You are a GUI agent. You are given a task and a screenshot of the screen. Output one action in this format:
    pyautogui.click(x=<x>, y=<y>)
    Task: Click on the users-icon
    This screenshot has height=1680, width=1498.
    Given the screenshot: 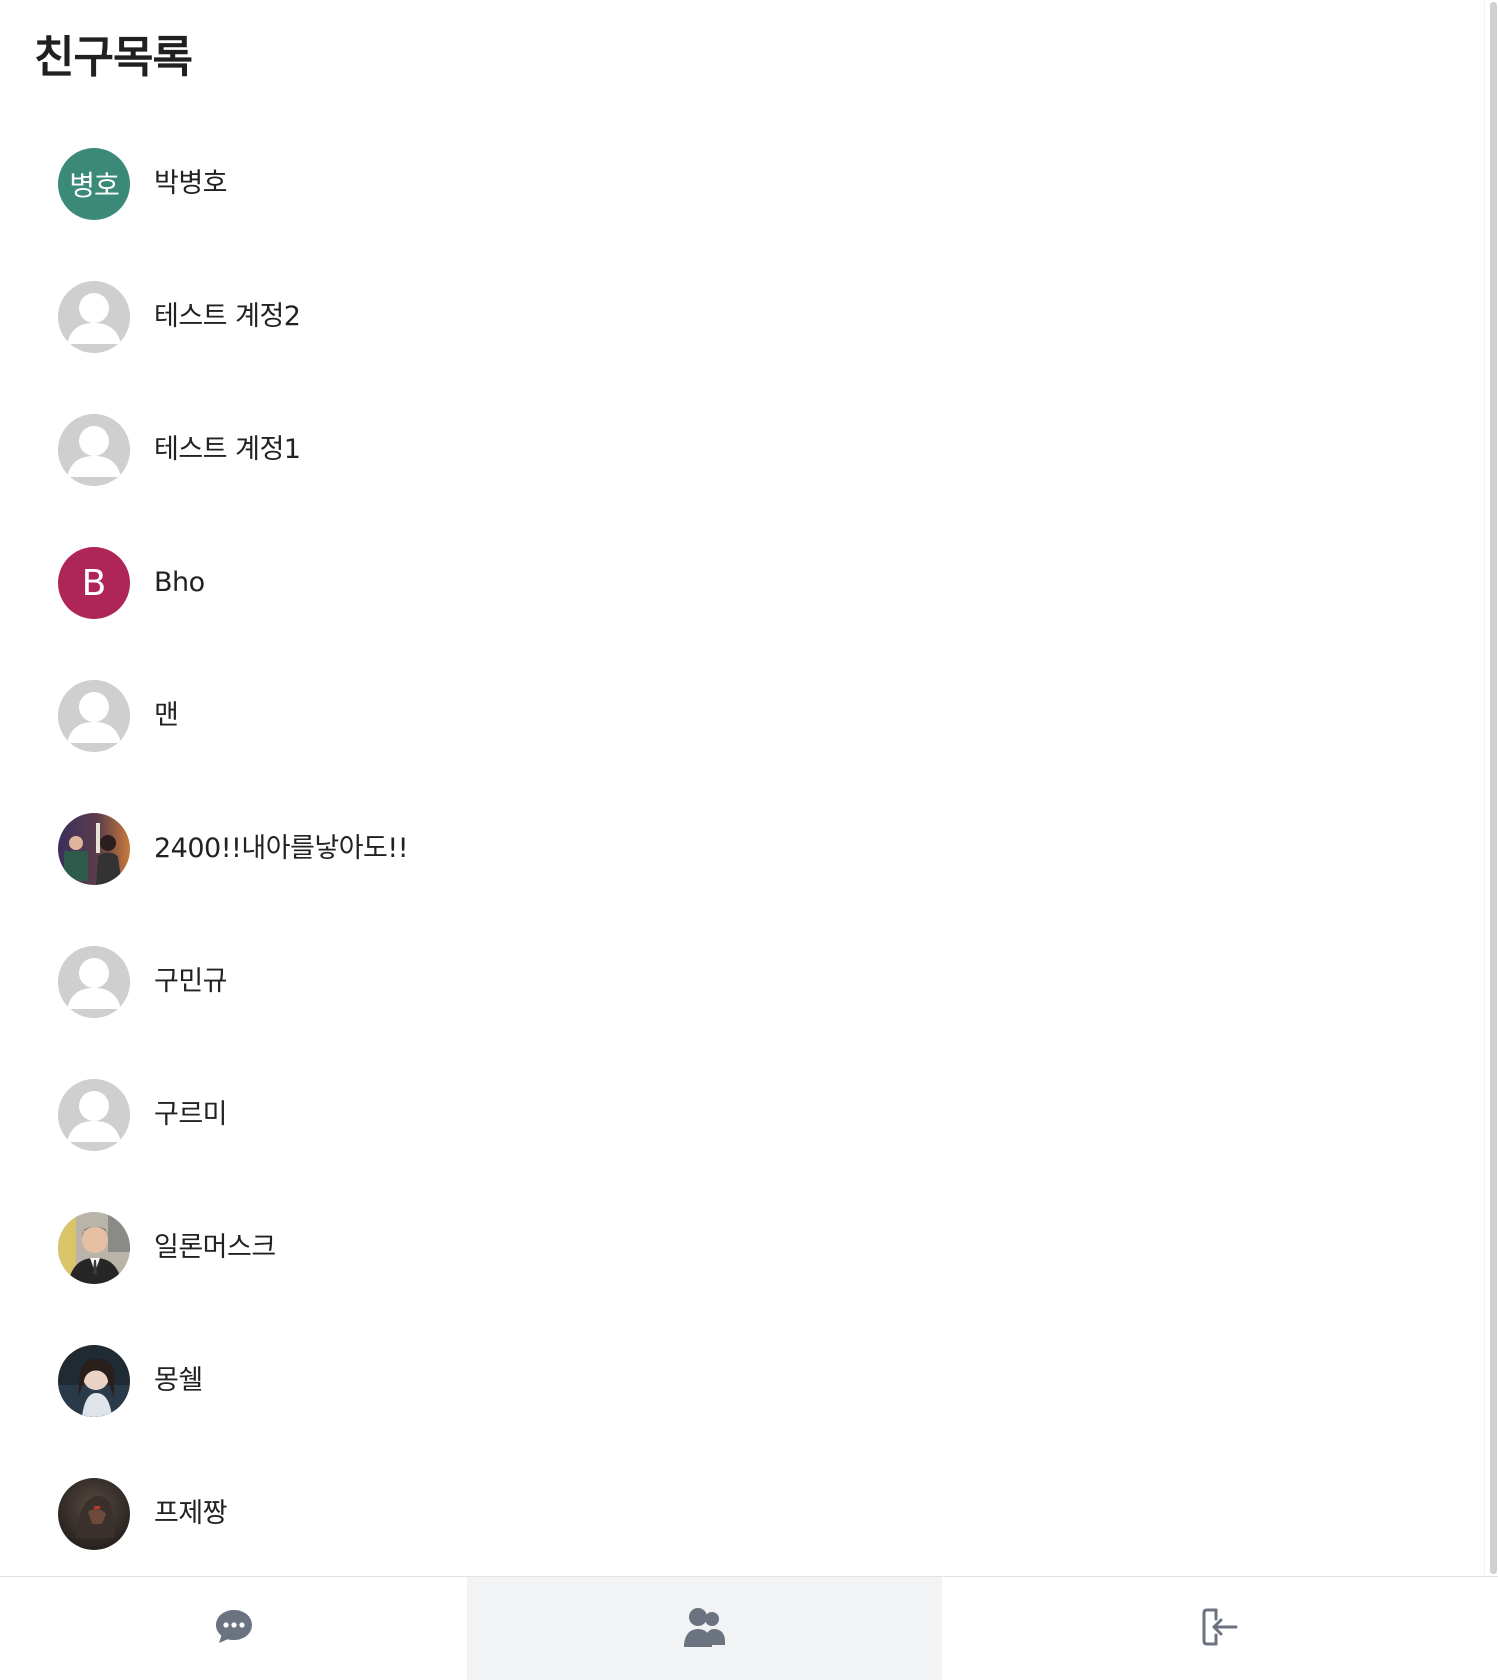 What is the action you would take?
    pyautogui.click(x=705, y=1629)
    